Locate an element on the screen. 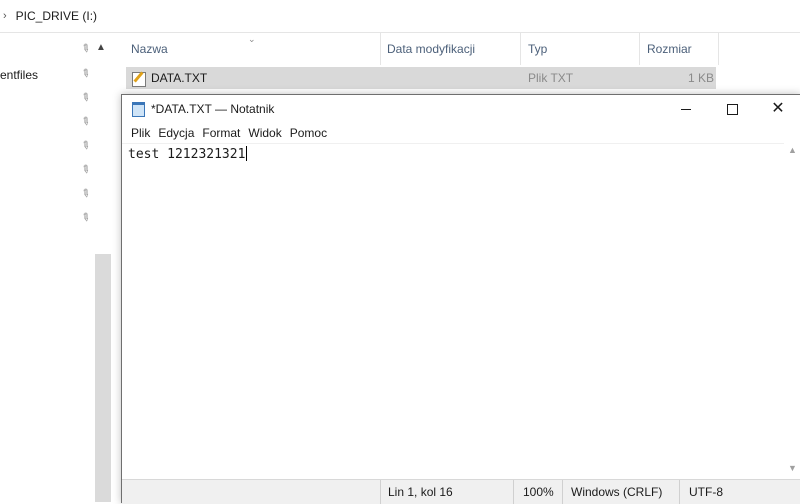  status-cursor-position: Lin 1, kol 16 is located at coordinates (420, 492).